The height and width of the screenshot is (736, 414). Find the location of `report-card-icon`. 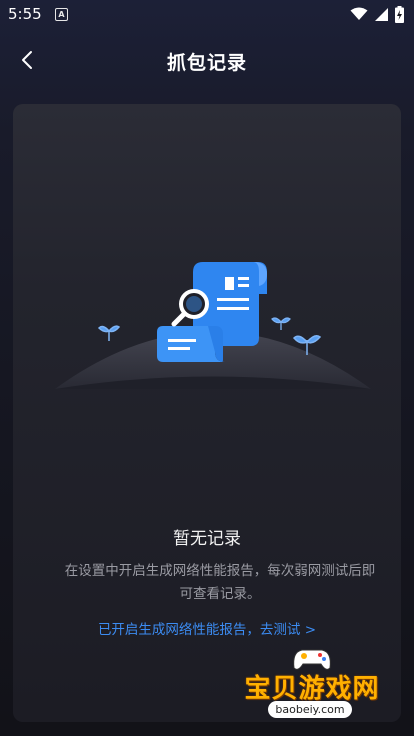

report-card-icon is located at coordinates (191, 344).